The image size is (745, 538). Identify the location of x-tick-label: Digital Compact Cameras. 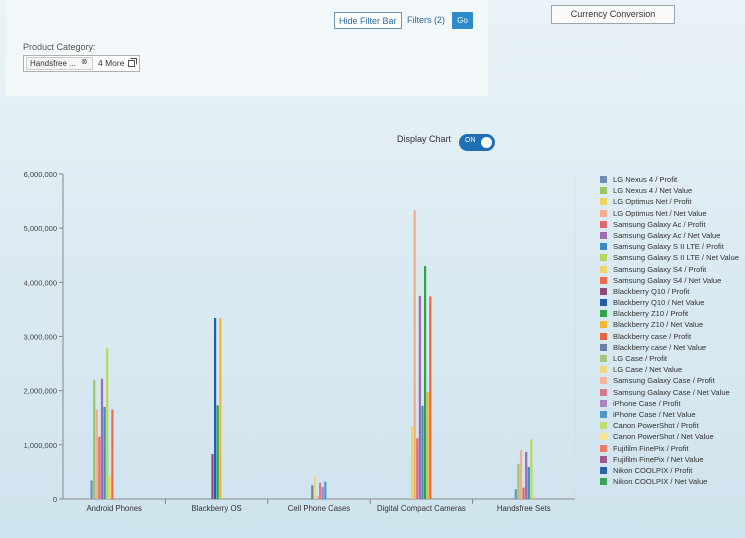
(421, 508).